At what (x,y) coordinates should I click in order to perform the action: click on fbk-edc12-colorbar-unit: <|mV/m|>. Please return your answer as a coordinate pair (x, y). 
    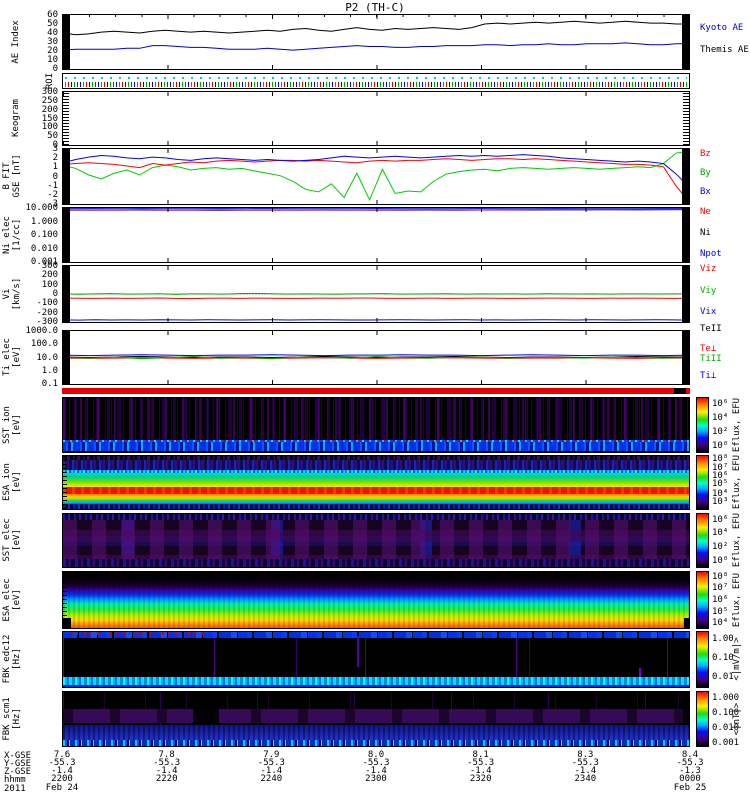
    Looking at the image, I should click on (737, 659).